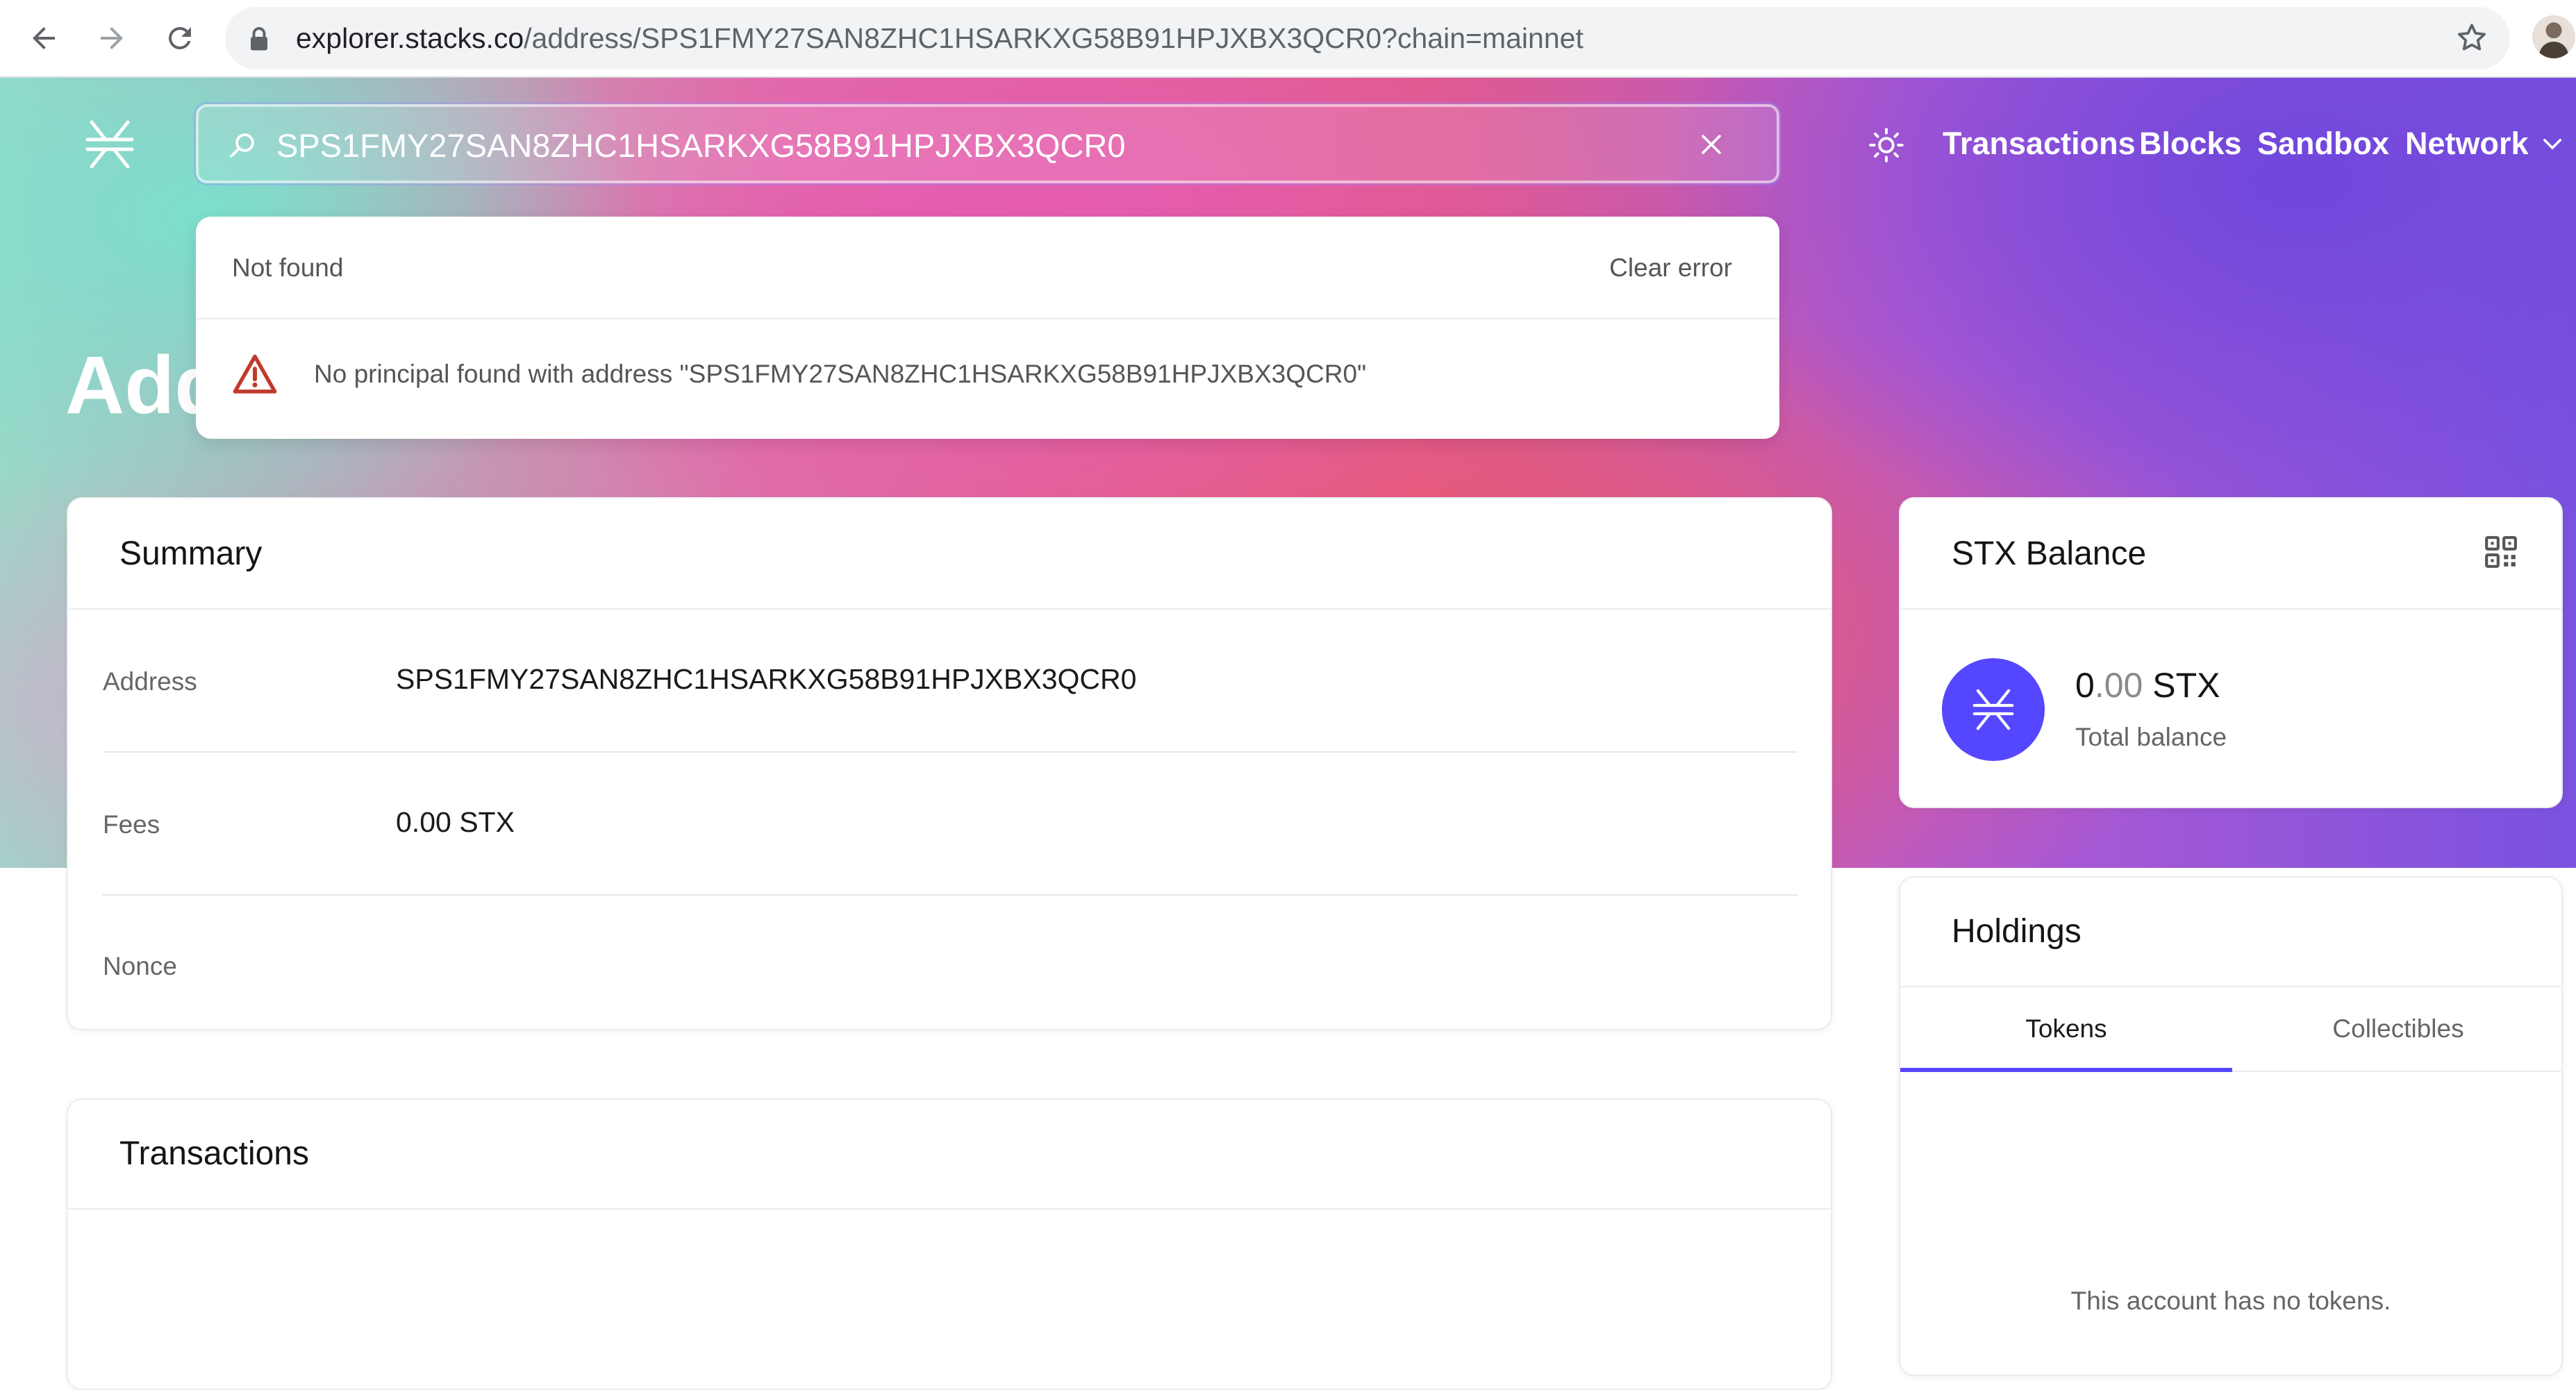 This screenshot has width=2576, height=1390. Describe the element at coordinates (2230, 555) in the screenshot. I see `balance-header: STX Balance` at that location.